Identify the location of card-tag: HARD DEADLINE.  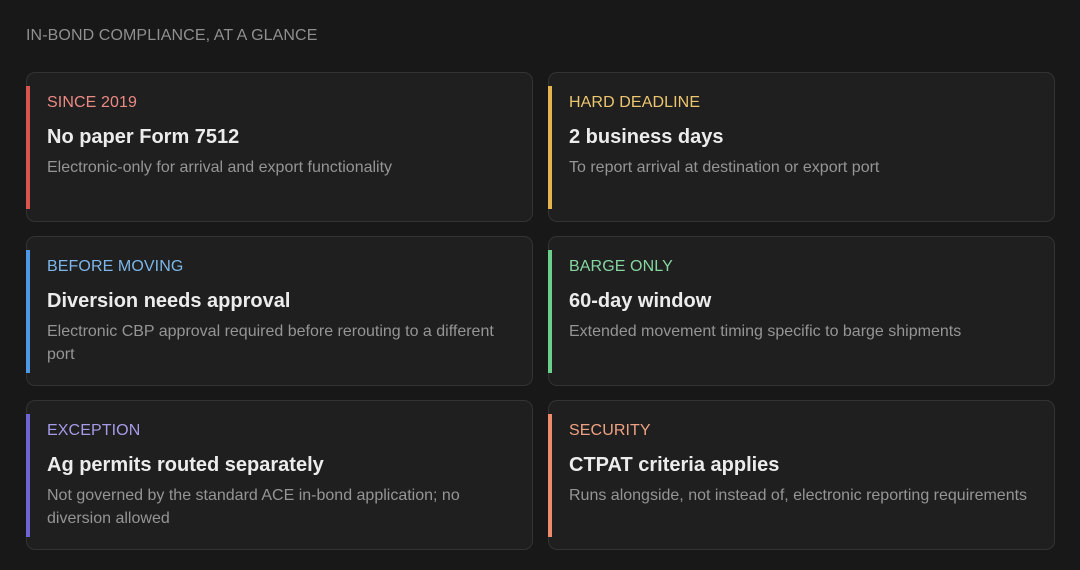
(635, 102).